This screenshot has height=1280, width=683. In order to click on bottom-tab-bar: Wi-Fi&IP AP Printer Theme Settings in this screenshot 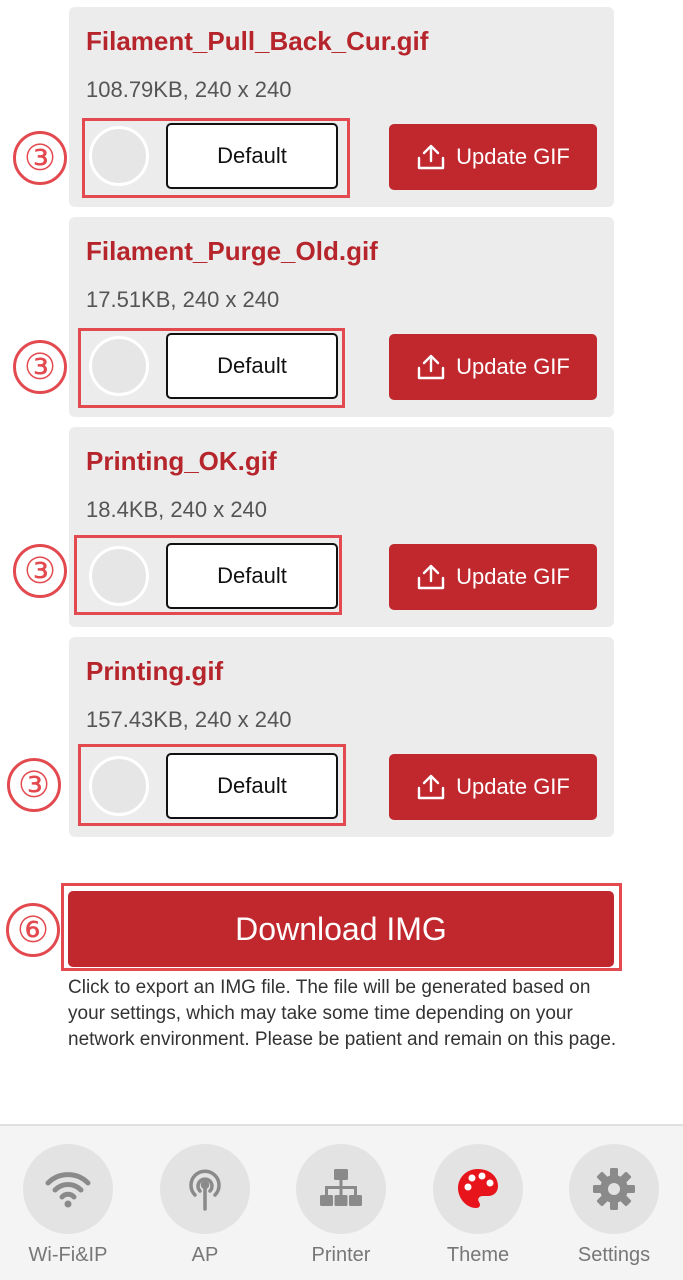, I will do `click(341, 1202)`.